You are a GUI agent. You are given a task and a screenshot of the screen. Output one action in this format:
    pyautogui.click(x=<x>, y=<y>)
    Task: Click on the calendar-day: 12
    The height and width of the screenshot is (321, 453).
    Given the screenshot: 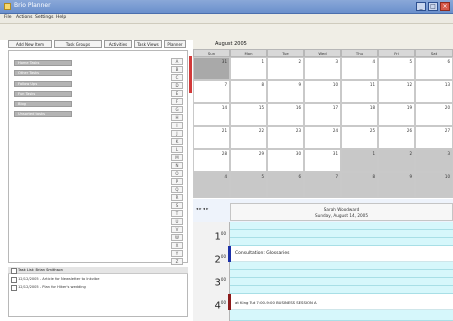 What is the action you would take?
    pyautogui.click(x=396, y=91)
    